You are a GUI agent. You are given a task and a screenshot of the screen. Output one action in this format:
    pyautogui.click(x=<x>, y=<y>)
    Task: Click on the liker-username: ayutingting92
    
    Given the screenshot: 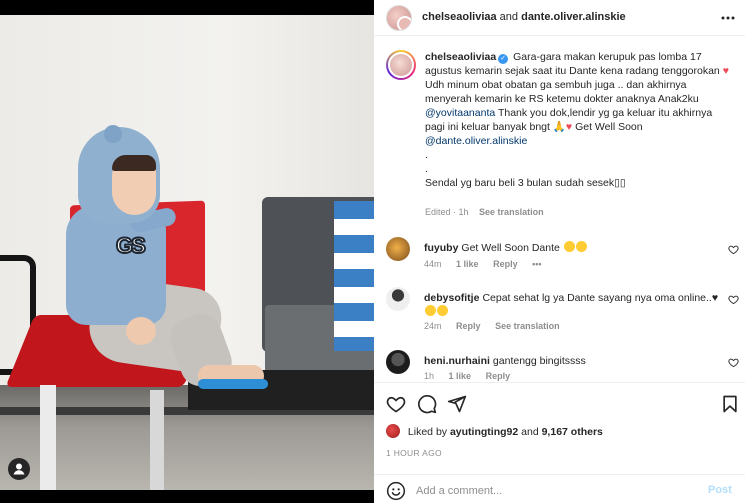 What is the action you would take?
    pyautogui.click(x=484, y=432)
    